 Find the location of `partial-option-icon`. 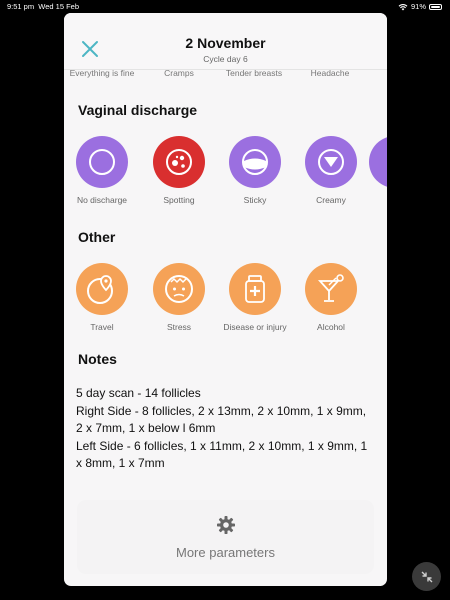

partial-option-icon is located at coordinates (378, 162).